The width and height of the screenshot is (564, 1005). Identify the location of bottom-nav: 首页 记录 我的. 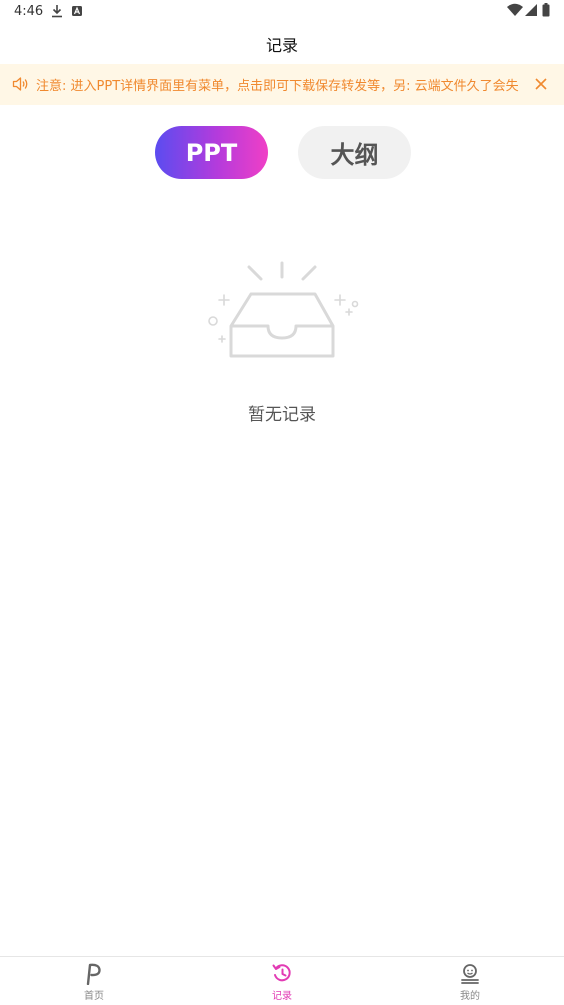
(282, 980).